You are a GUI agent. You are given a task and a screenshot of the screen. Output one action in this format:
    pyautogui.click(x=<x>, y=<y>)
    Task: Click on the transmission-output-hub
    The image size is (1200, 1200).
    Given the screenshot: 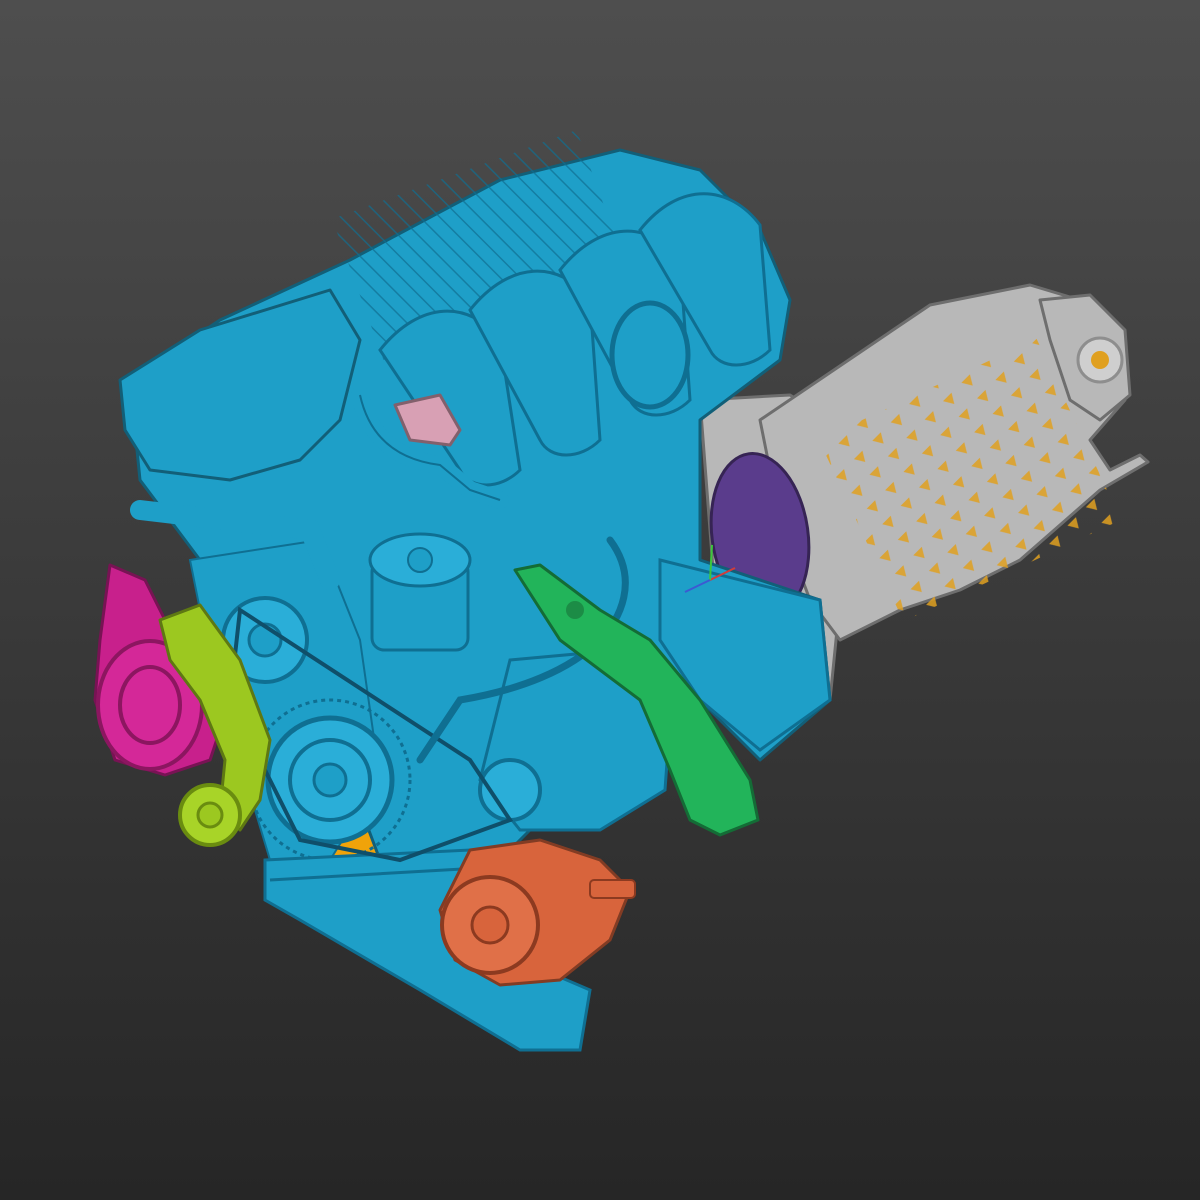 What is the action you would take?
    pyautogui.click(x=1100, y=360)
    